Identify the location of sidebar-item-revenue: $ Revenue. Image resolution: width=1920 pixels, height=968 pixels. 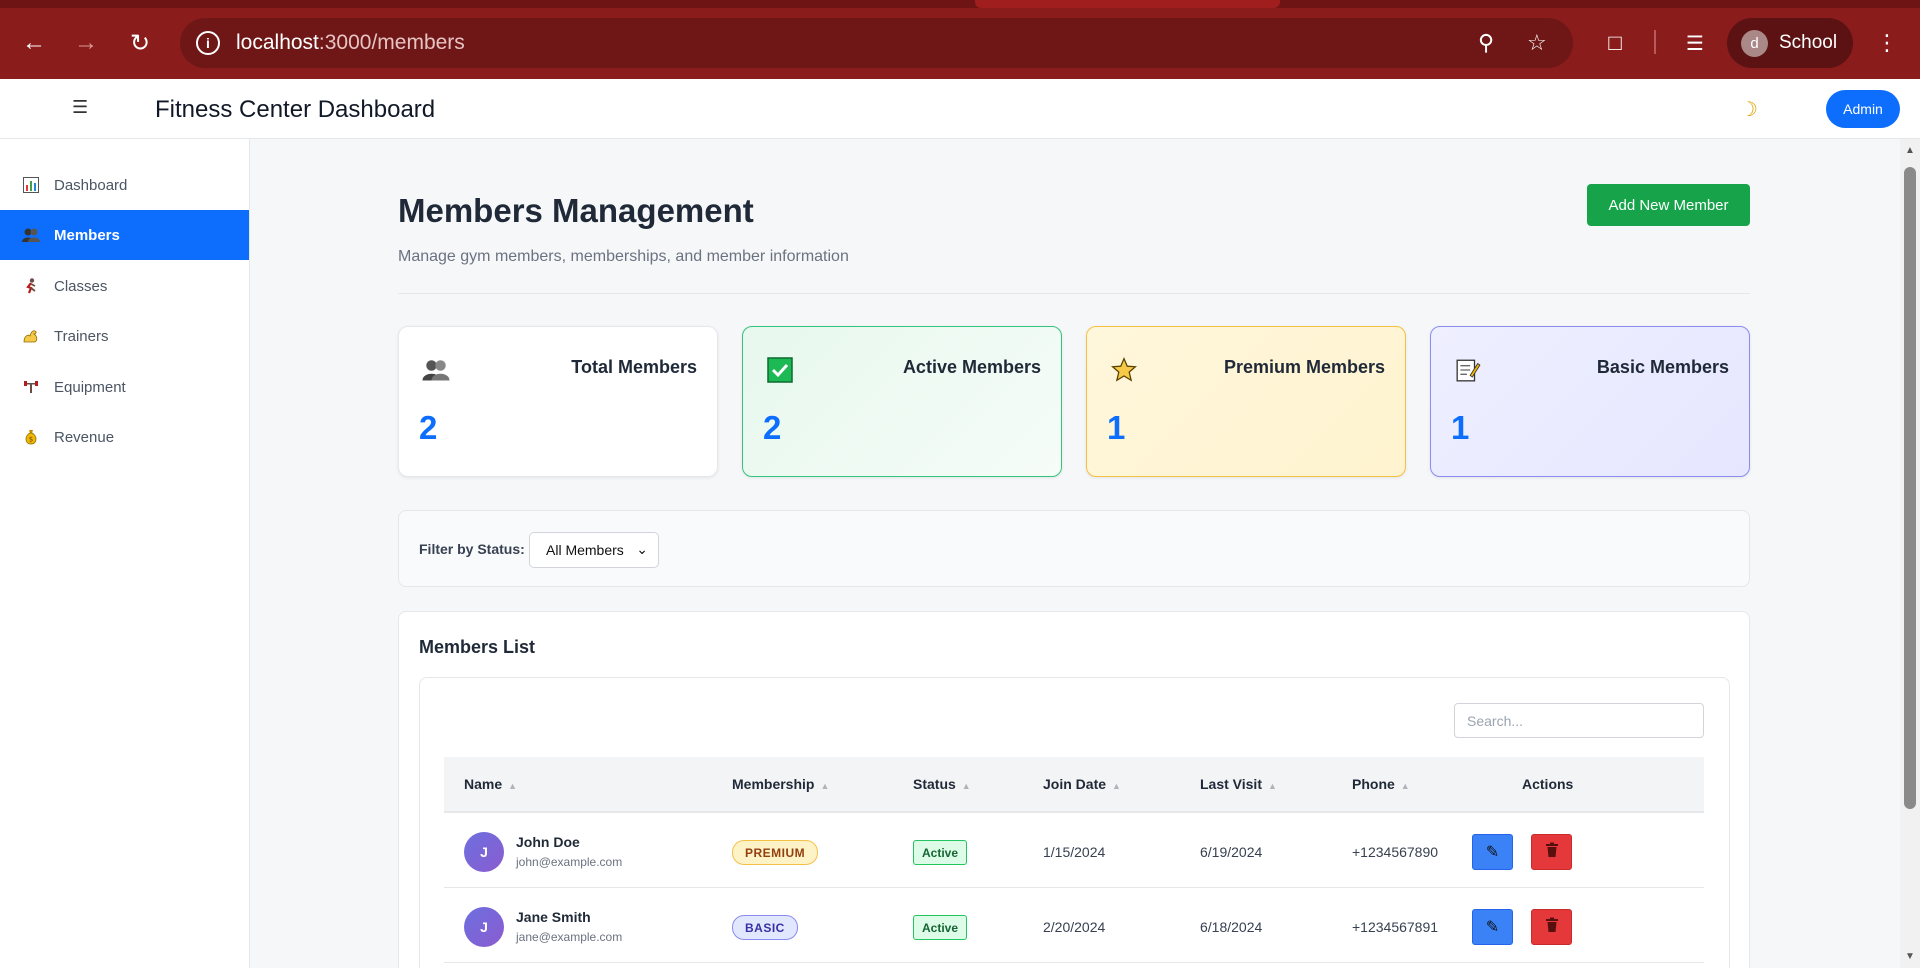
(124, 437).